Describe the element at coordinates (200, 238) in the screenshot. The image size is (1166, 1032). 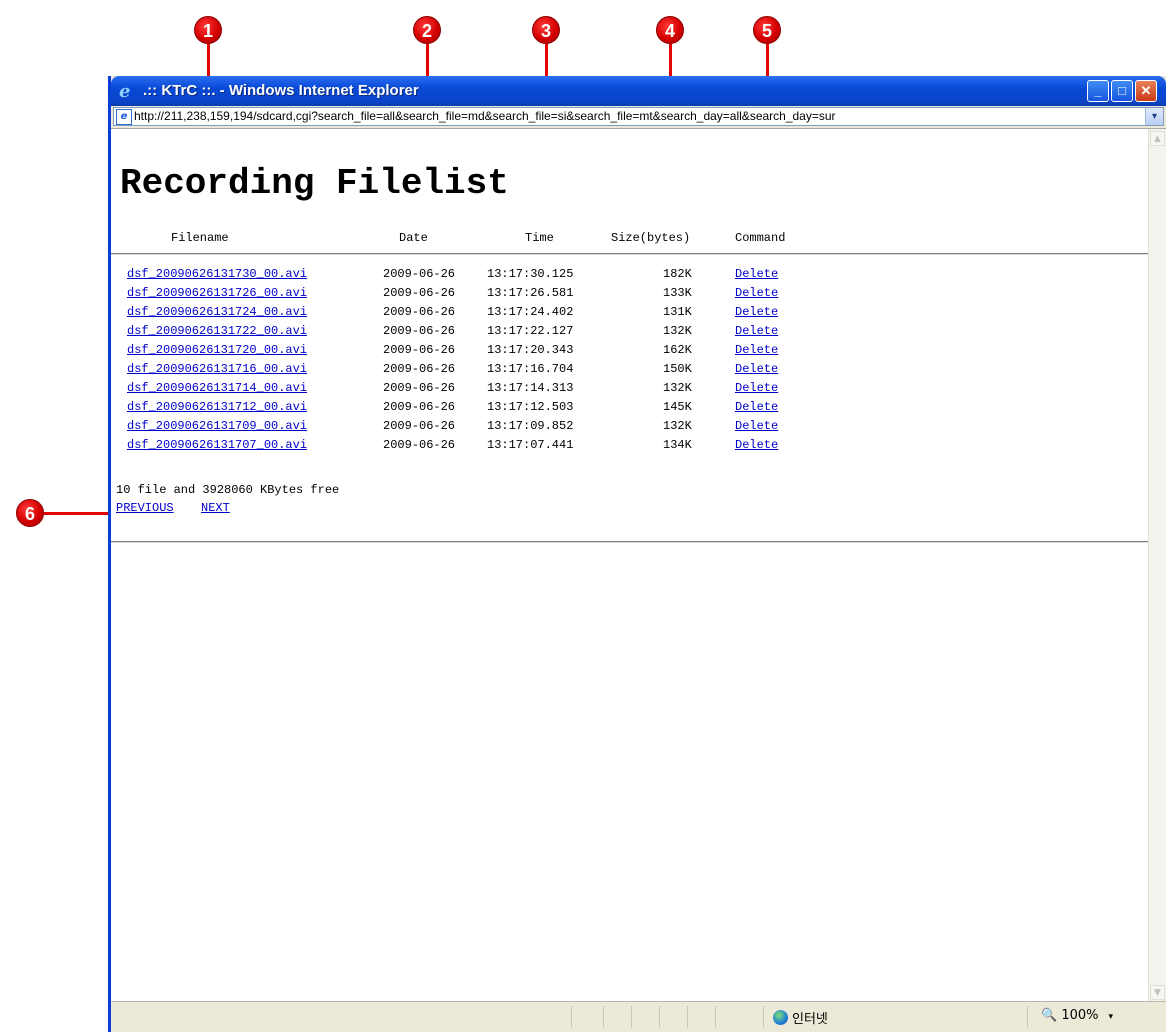
I see `column-header-filename: Filename` at that location.